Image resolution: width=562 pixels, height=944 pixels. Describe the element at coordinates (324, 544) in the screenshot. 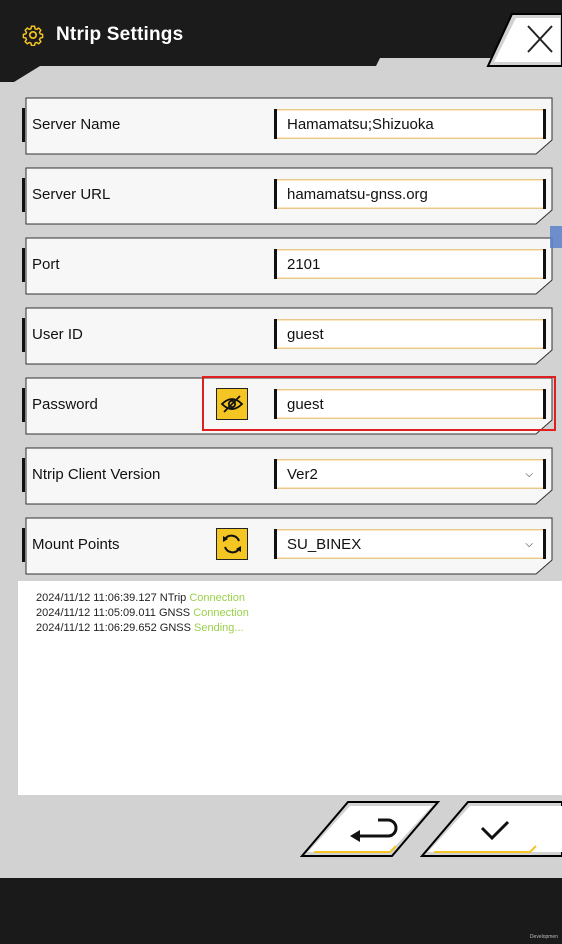

I see `mount-points-value: SU_BINEX` at that location.